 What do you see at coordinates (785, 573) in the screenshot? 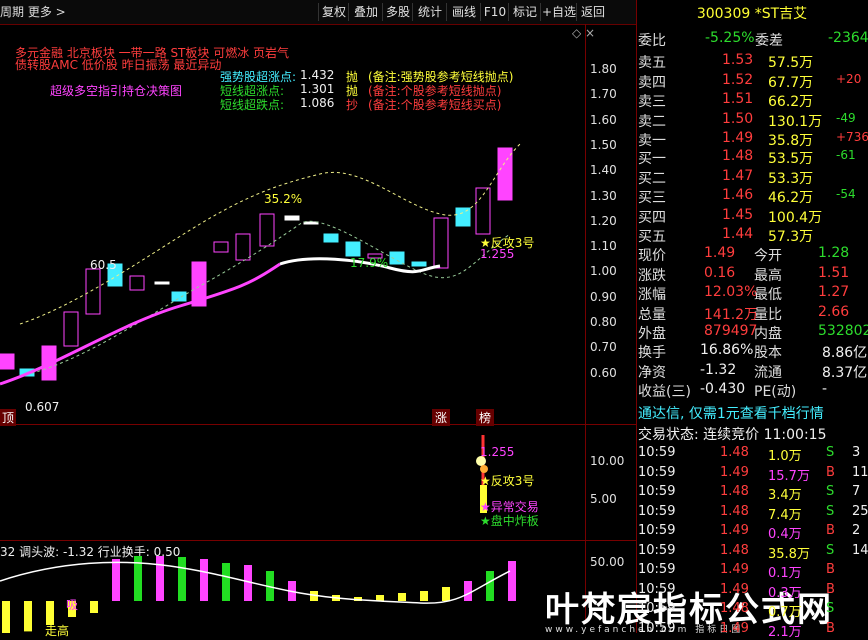
I see `trade-volume: 0.1万` at bounding box center [785, 573].